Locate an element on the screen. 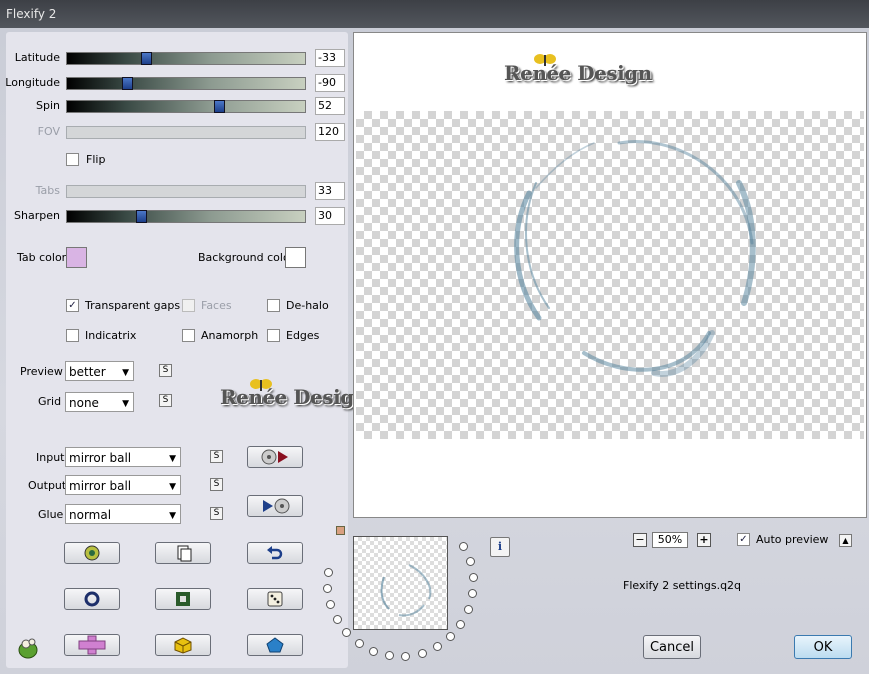  in-disc-icon is located at coordinates (274, 457).